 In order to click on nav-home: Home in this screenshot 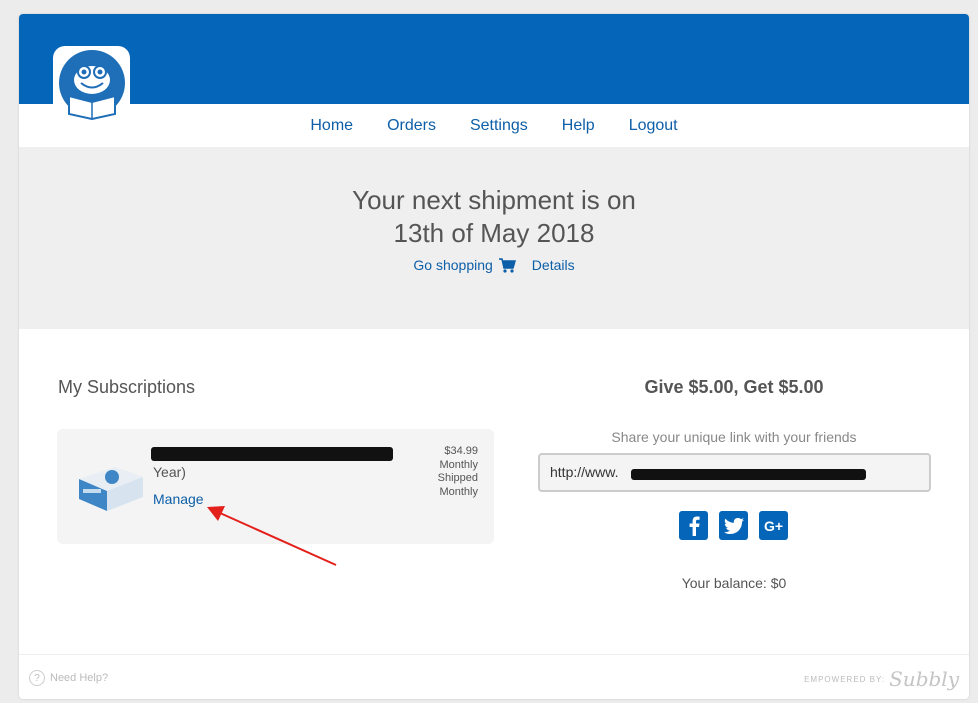, I will do `click(331, 126)`.